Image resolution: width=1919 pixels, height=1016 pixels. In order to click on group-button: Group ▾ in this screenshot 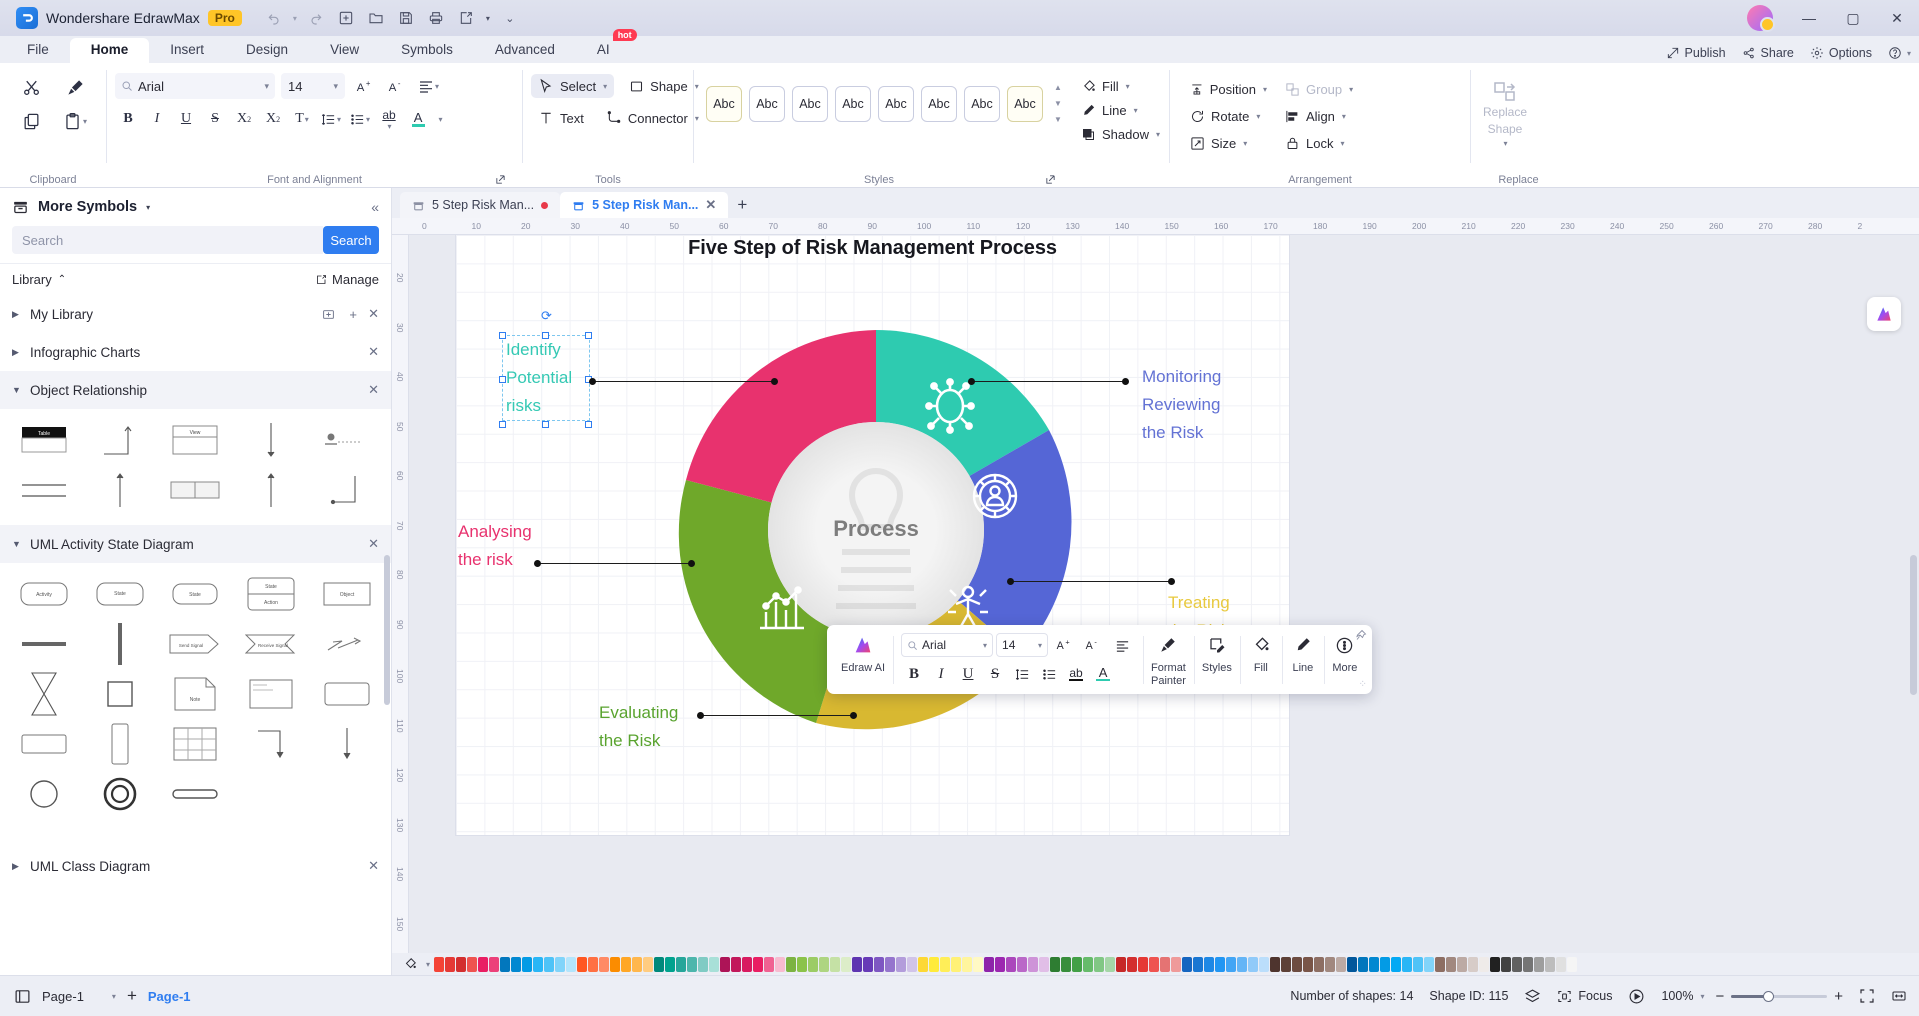, I will do `click(1323, 89)`.